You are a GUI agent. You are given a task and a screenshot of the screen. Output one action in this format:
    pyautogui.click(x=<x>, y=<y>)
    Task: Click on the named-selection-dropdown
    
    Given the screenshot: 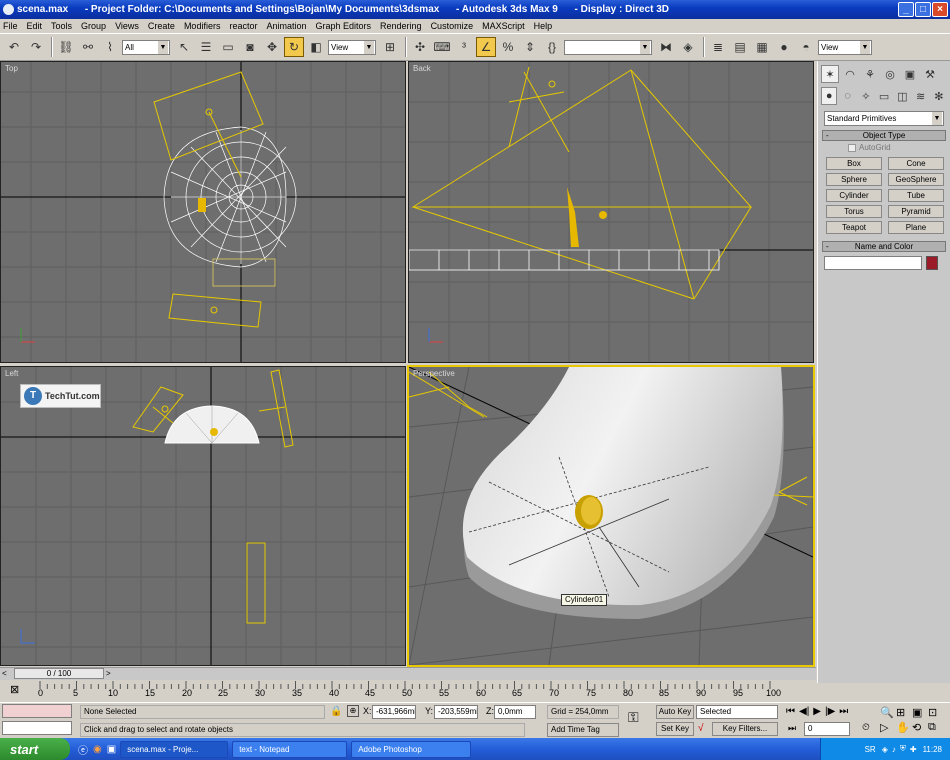 What is the action you would take?
    pyautogui.click(x=608, y=47)
    